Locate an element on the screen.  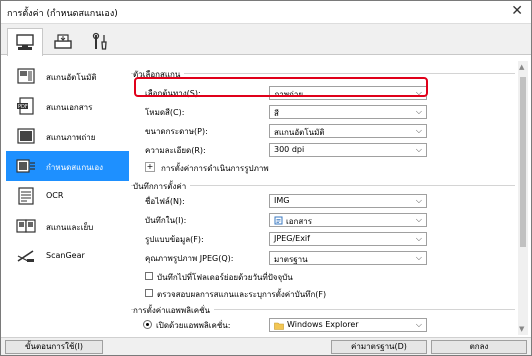
sidebar-item-photo-scan: สแกนภาพถ่าย is located at coordinates (67, 136).